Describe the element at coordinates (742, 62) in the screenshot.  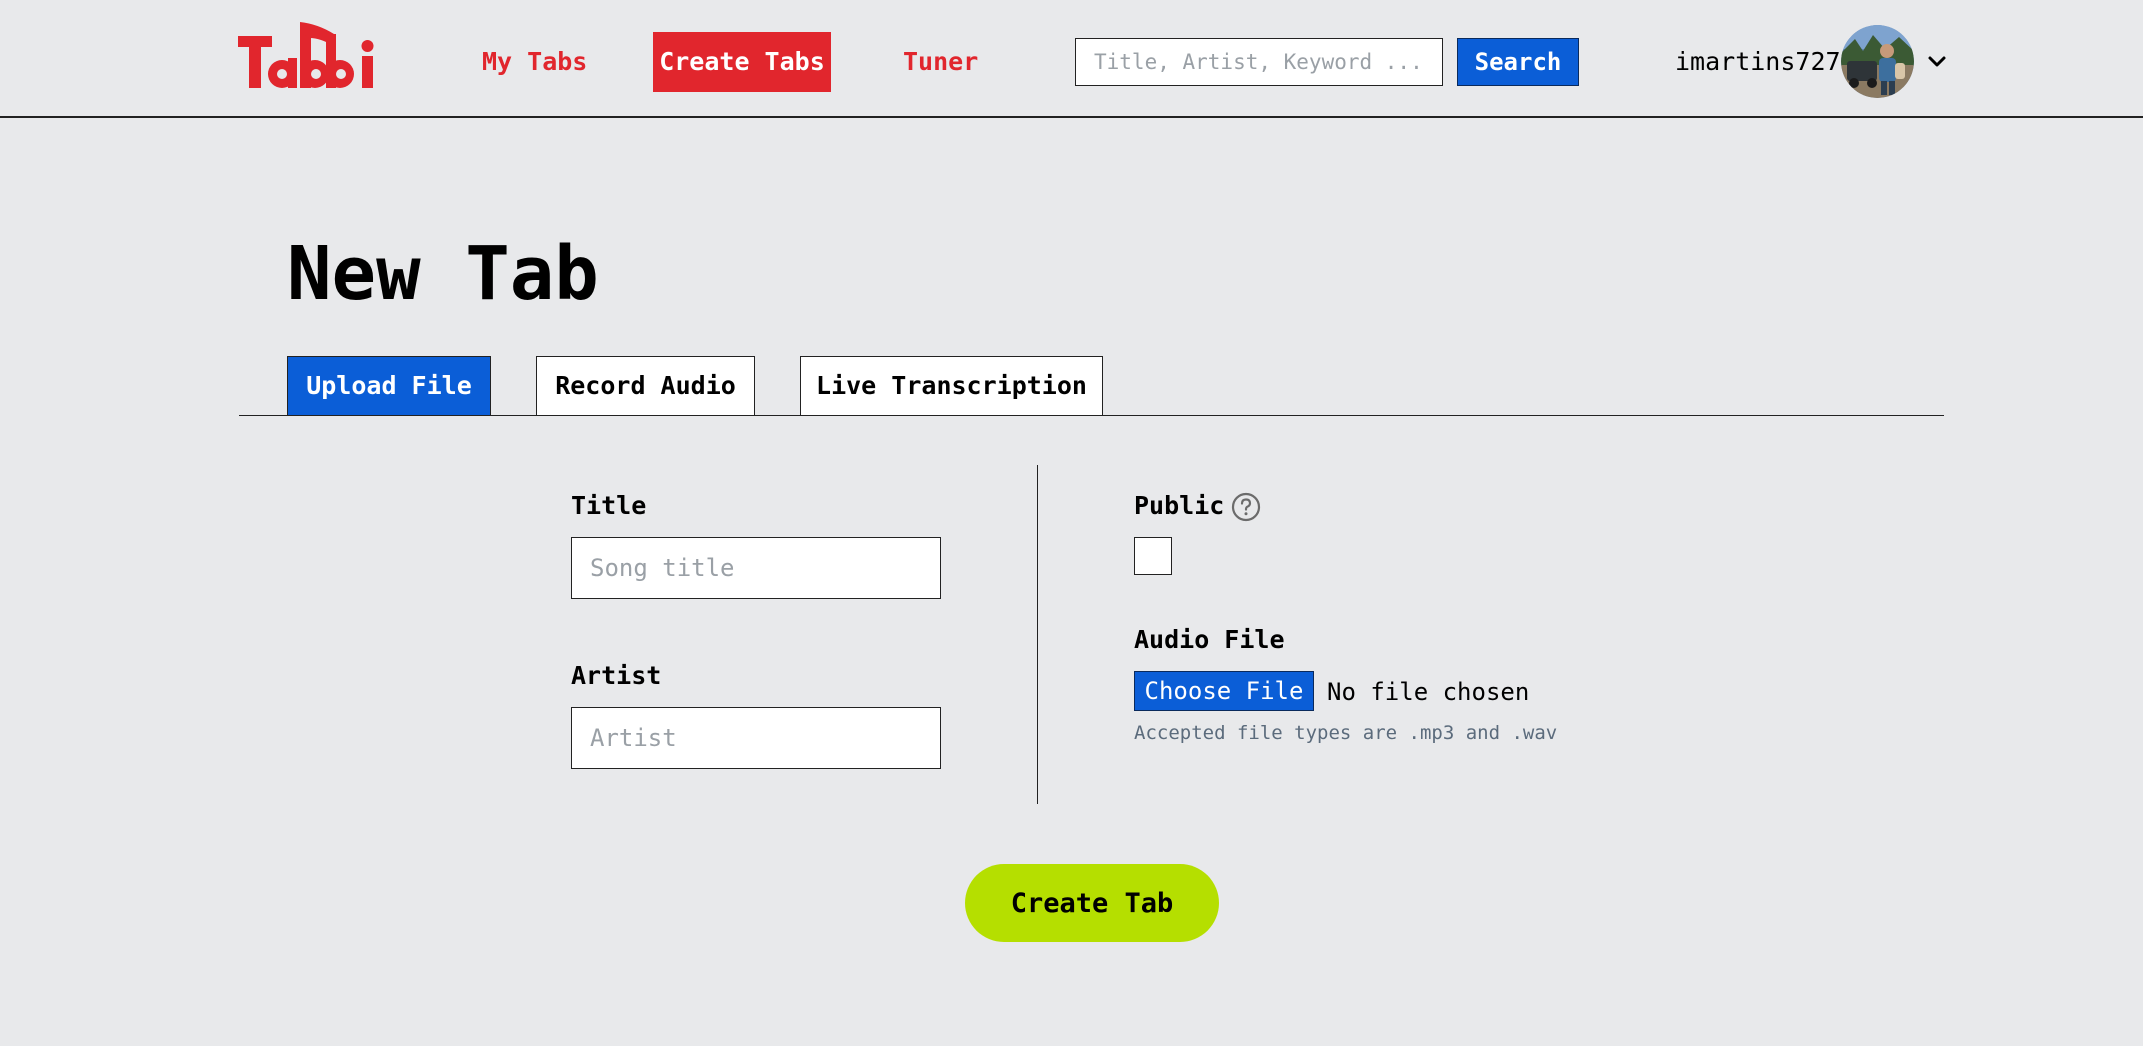
I see `nav-create-tabs-link: Create Tabs` at that location.